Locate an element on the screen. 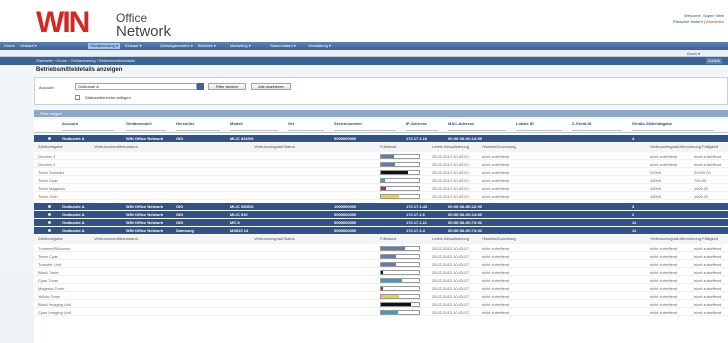  column-header: Seriennummer is located at coordinates (348, 123).